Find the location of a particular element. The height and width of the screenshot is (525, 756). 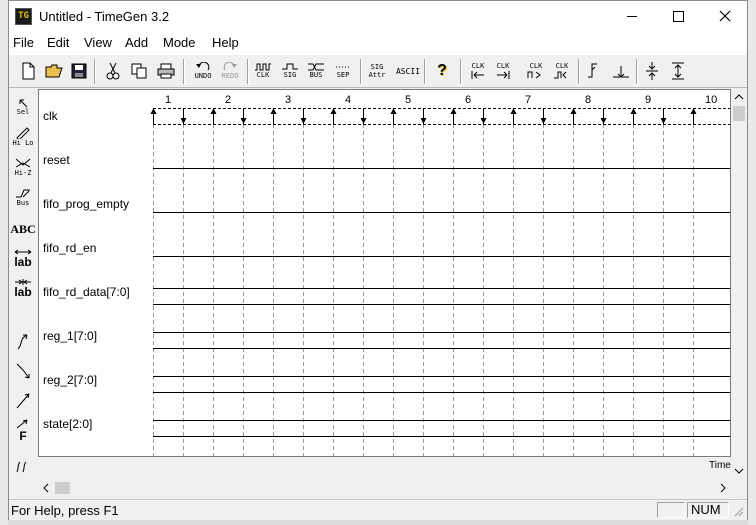

scissors-icon is located at coordinates (113, 71).